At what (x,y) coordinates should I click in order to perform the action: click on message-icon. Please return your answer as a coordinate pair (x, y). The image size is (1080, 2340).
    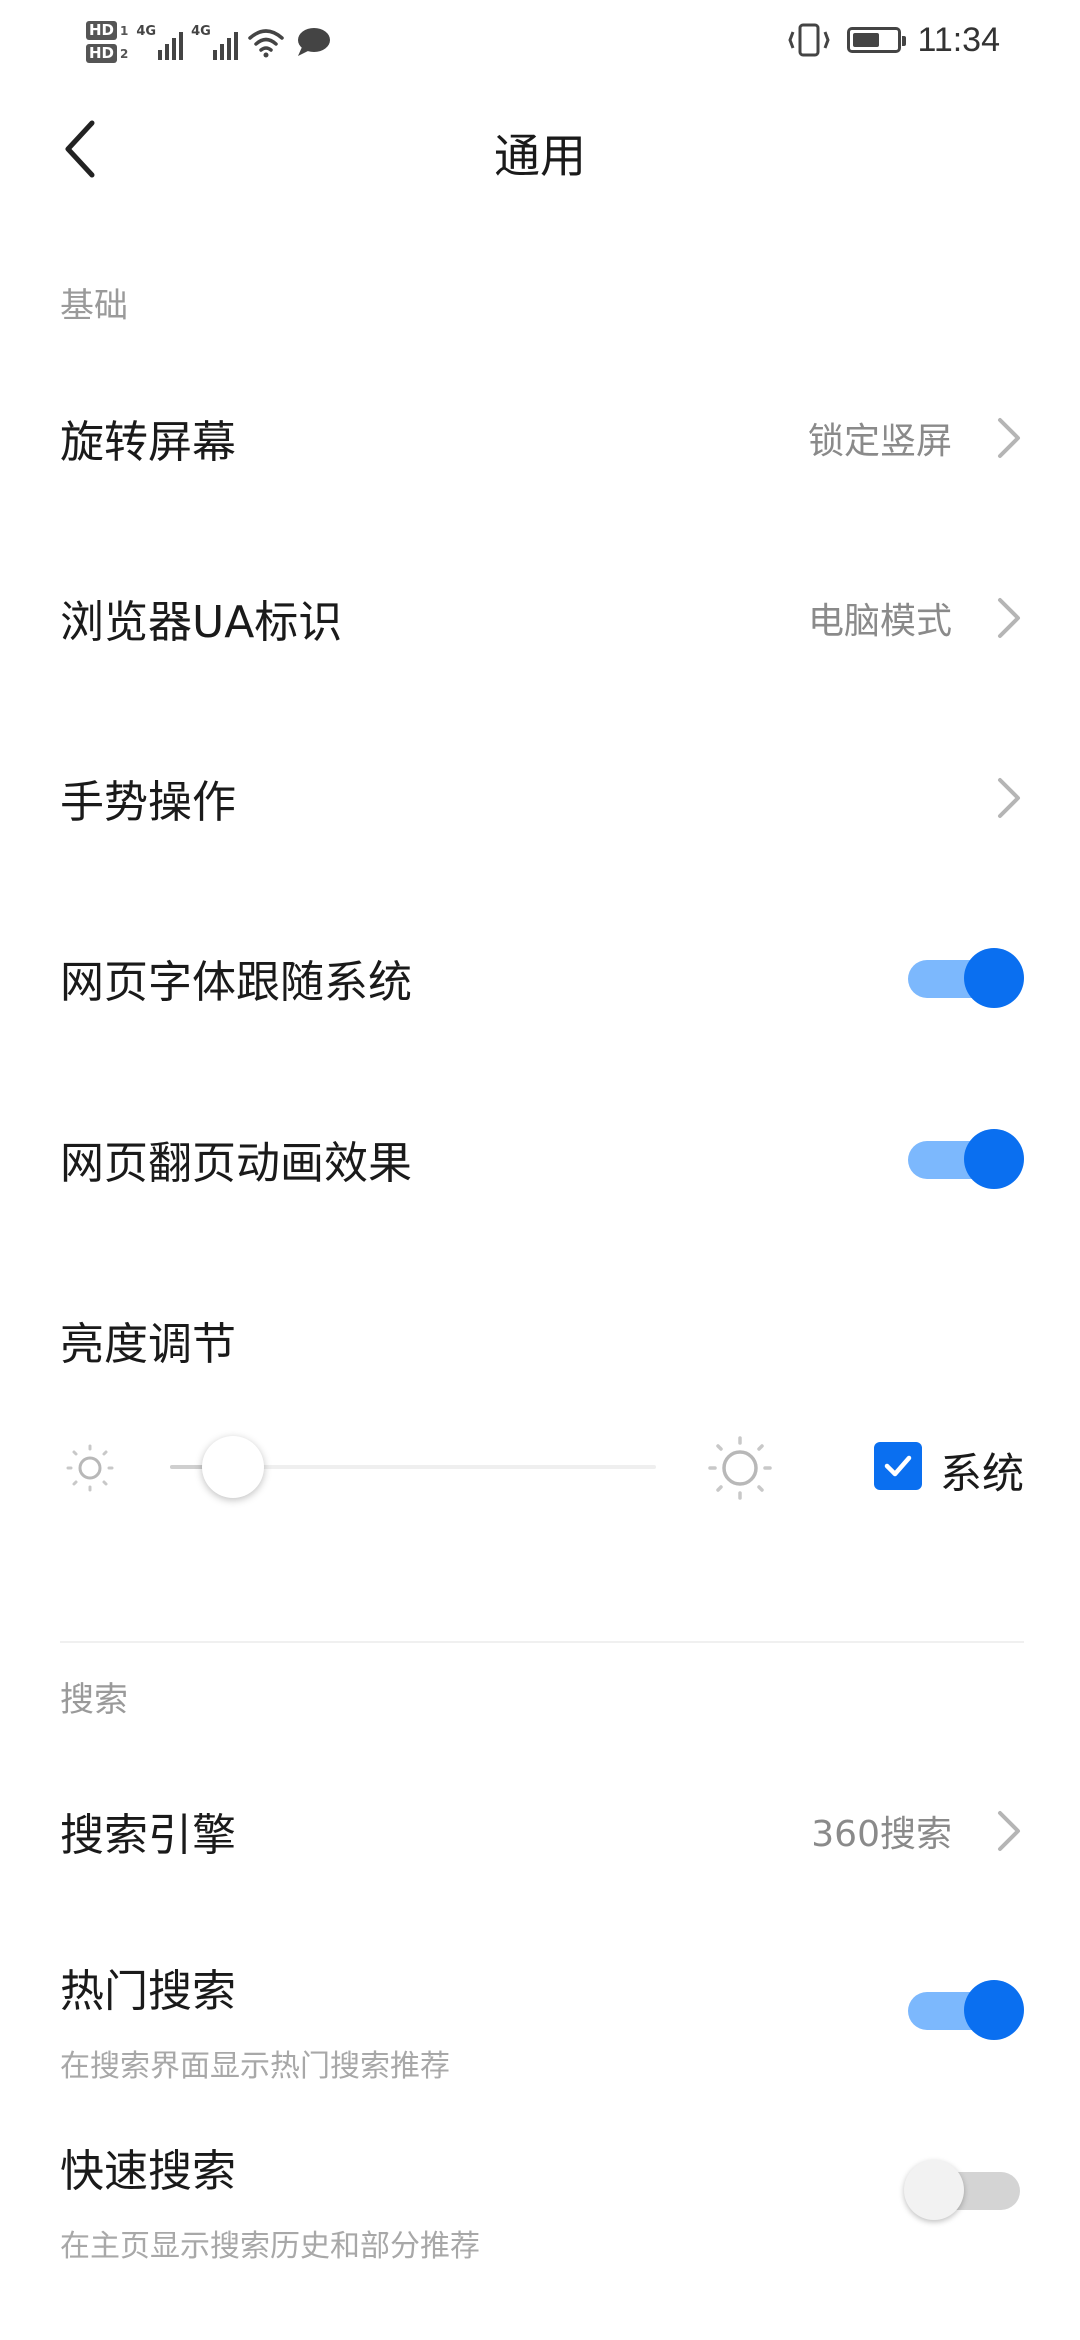
    Looking at the image, I should click on (313, 42).